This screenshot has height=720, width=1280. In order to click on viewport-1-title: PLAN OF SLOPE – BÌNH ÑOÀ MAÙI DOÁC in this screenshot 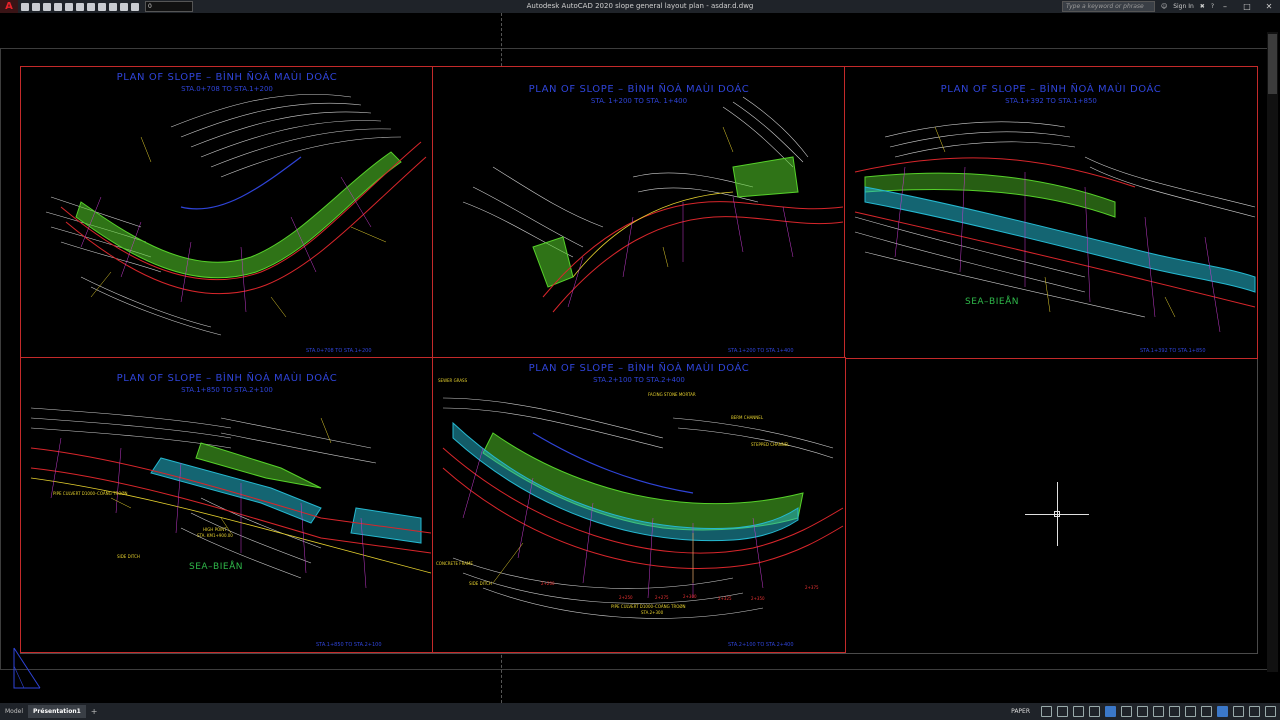, I will do `click(227, 77)`.